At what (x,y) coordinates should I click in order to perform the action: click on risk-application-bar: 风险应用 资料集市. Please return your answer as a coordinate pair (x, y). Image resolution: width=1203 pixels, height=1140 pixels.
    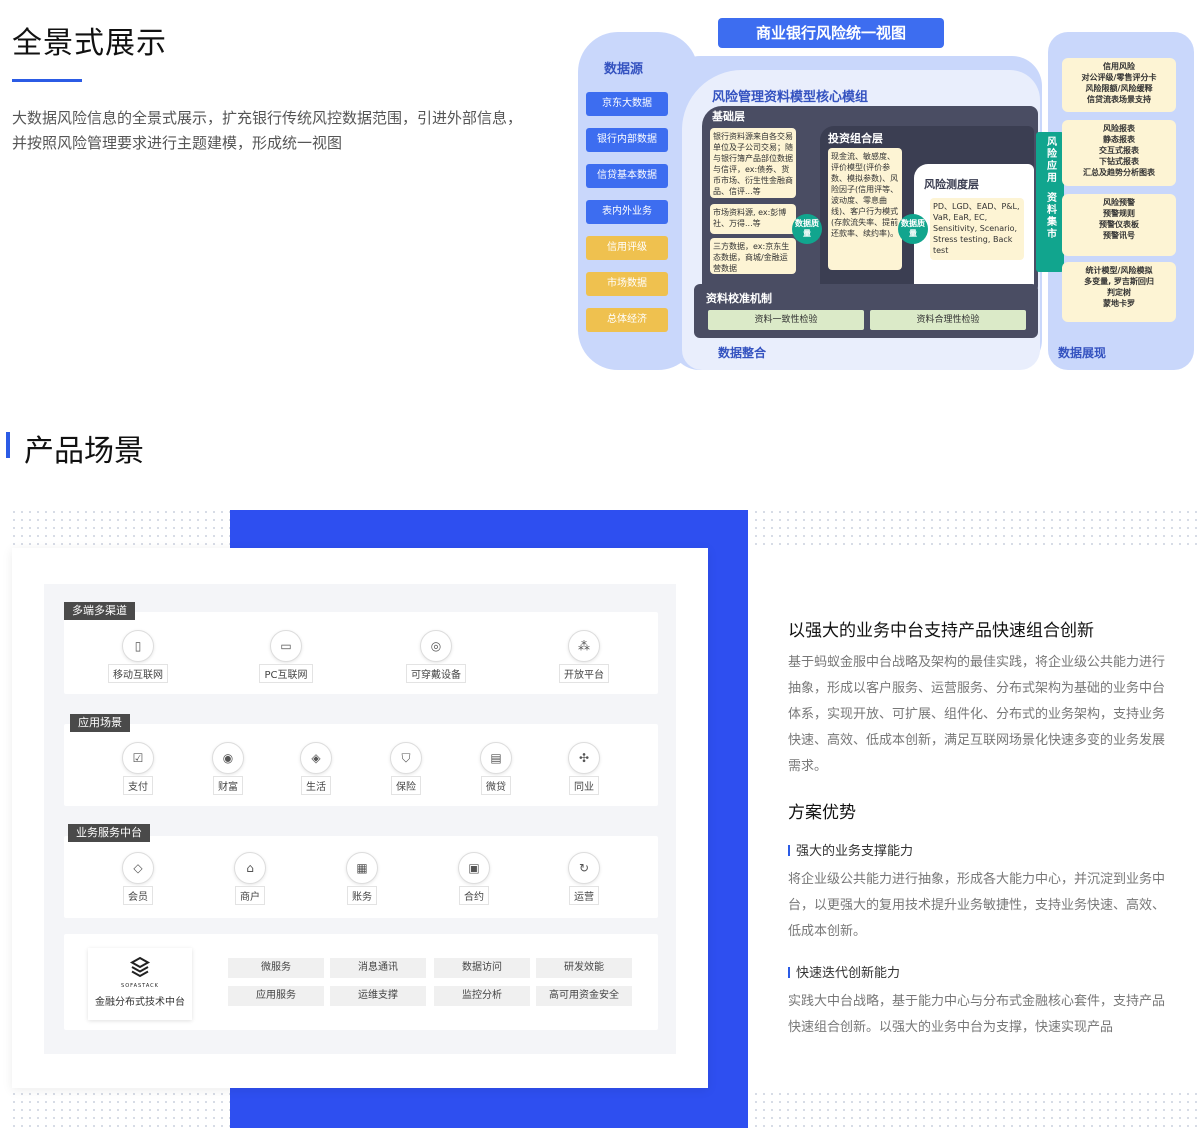
    Looking at the image, I should click on (1050, 202).